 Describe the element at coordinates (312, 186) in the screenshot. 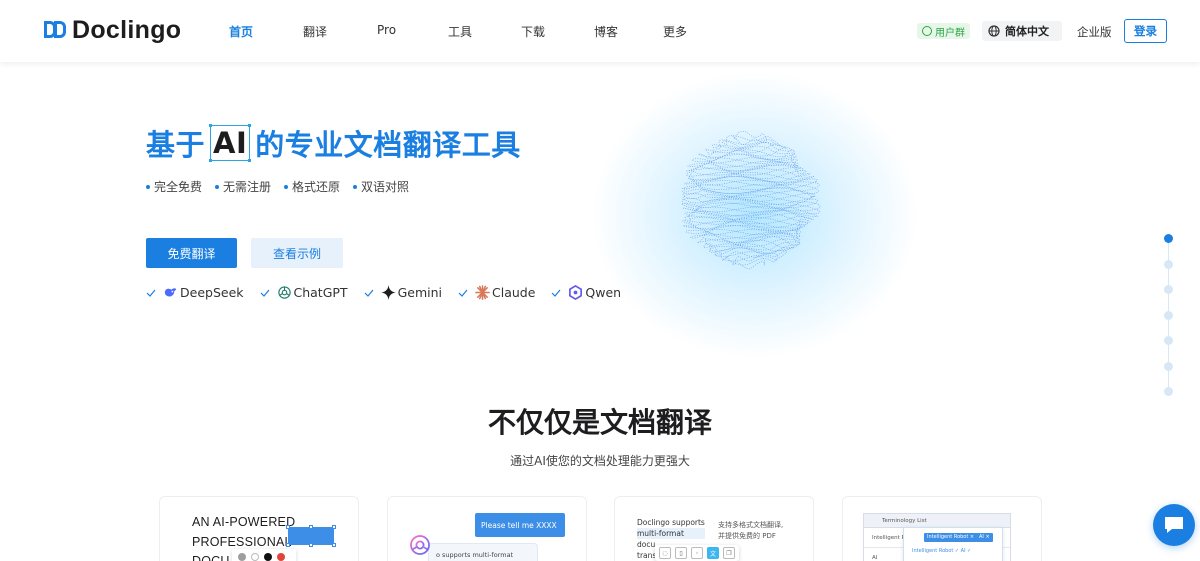

I see `feature-item: 格式还原` at that location.